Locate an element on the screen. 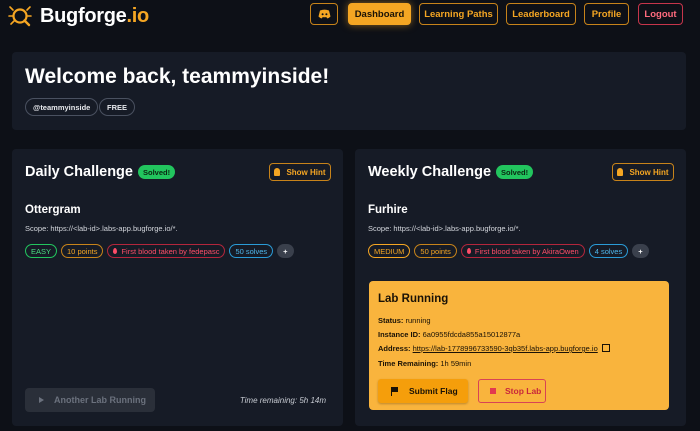 The height and width of the screenshot is (431, 700). solves-badge: 50 solves is located at coordinates (251, 251).